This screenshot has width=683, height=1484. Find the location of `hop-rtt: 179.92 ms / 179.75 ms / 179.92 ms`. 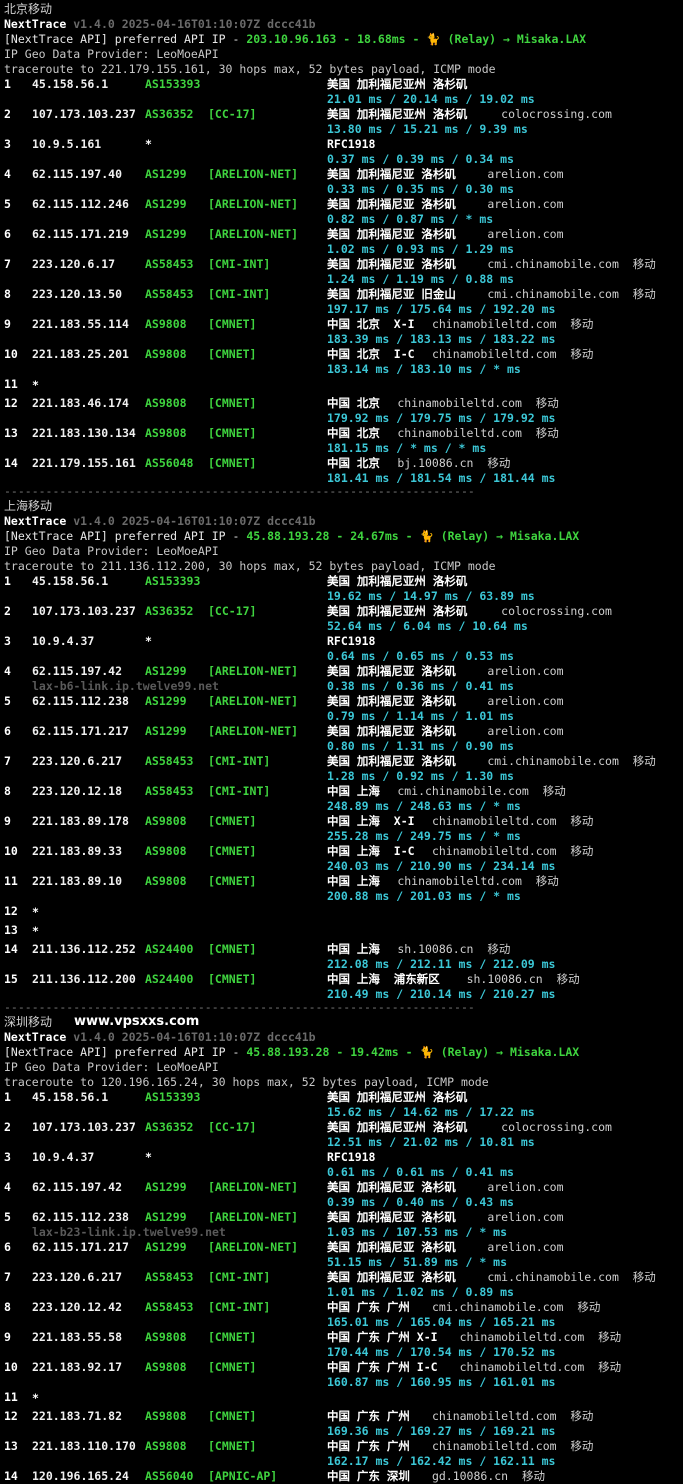

hop-rtt: 179.92 ms / 179.75 ms / 179.92 ms is located at coordinates (441, 418).